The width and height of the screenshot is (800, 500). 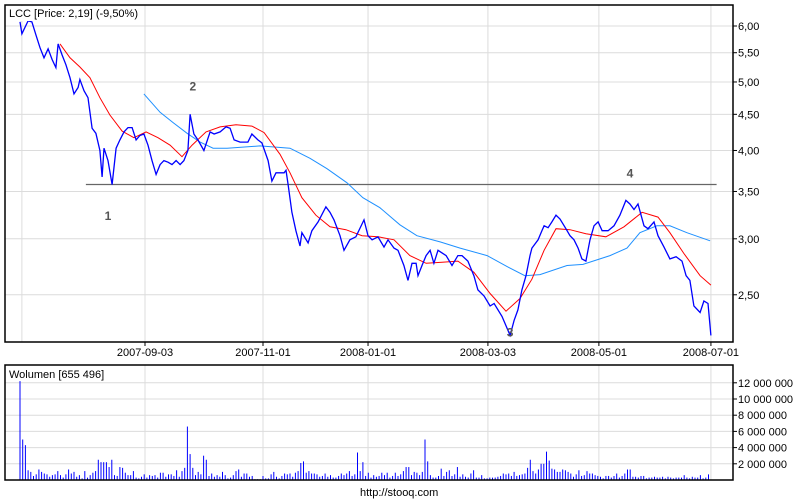 I want to click on date-tick-label: 2008-05-01, so click(x=599, y=353).